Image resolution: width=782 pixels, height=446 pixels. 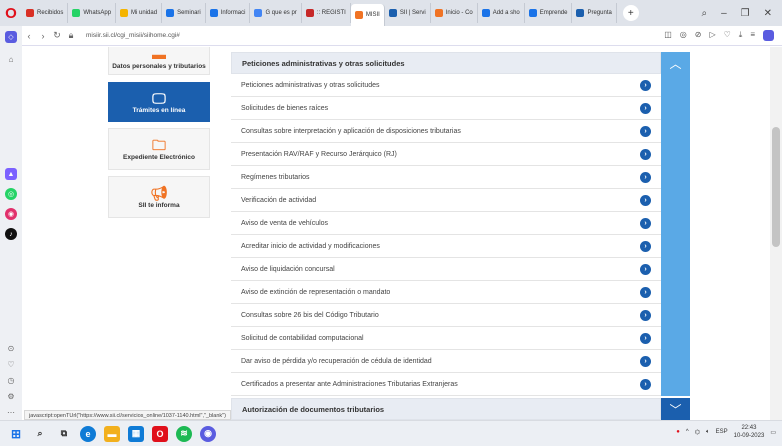 I want to click on forward-icon: ›, so click(x=43, y=36).